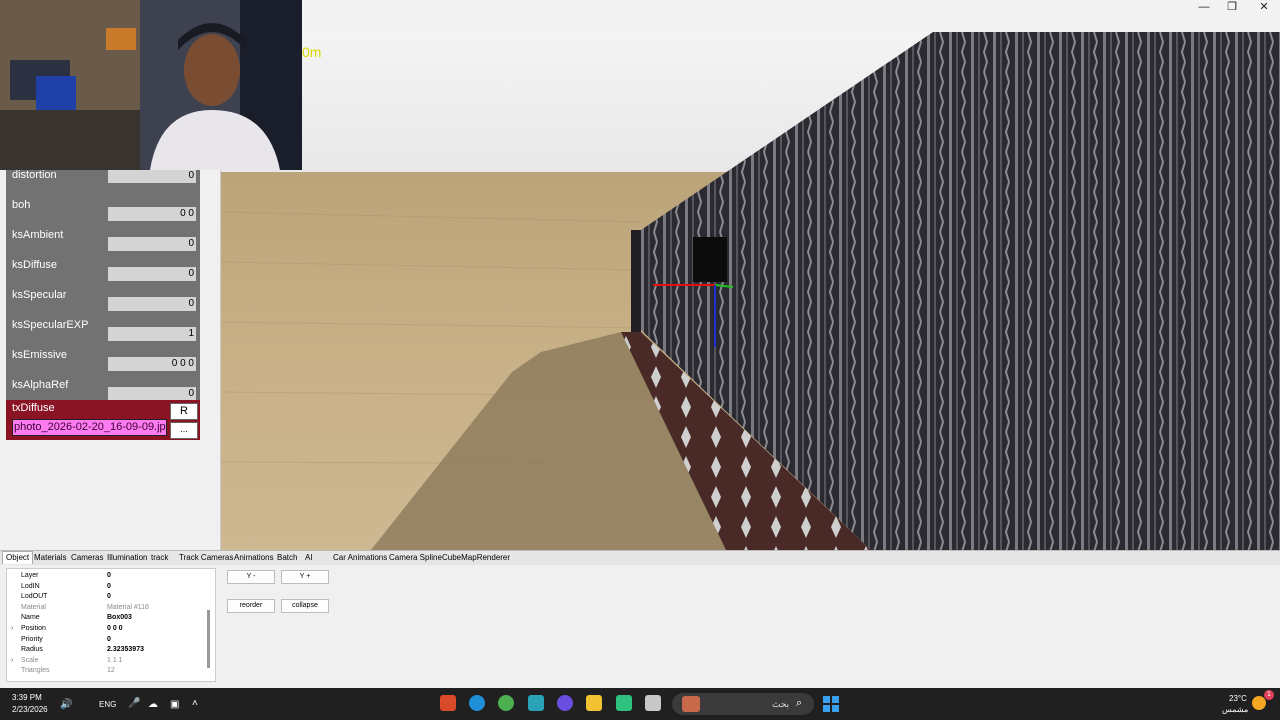 The width and height of the screenshot is (1280, 720). I want to click on weather-desc: مشمس, so click(1235, 709).